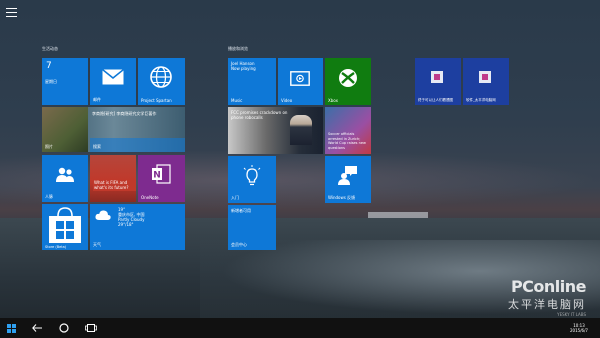 The width and height of the screenshot is (600, 338). Describe the element at coordinates (65, 174) in the screenshot. I see `people-icon` at that location.